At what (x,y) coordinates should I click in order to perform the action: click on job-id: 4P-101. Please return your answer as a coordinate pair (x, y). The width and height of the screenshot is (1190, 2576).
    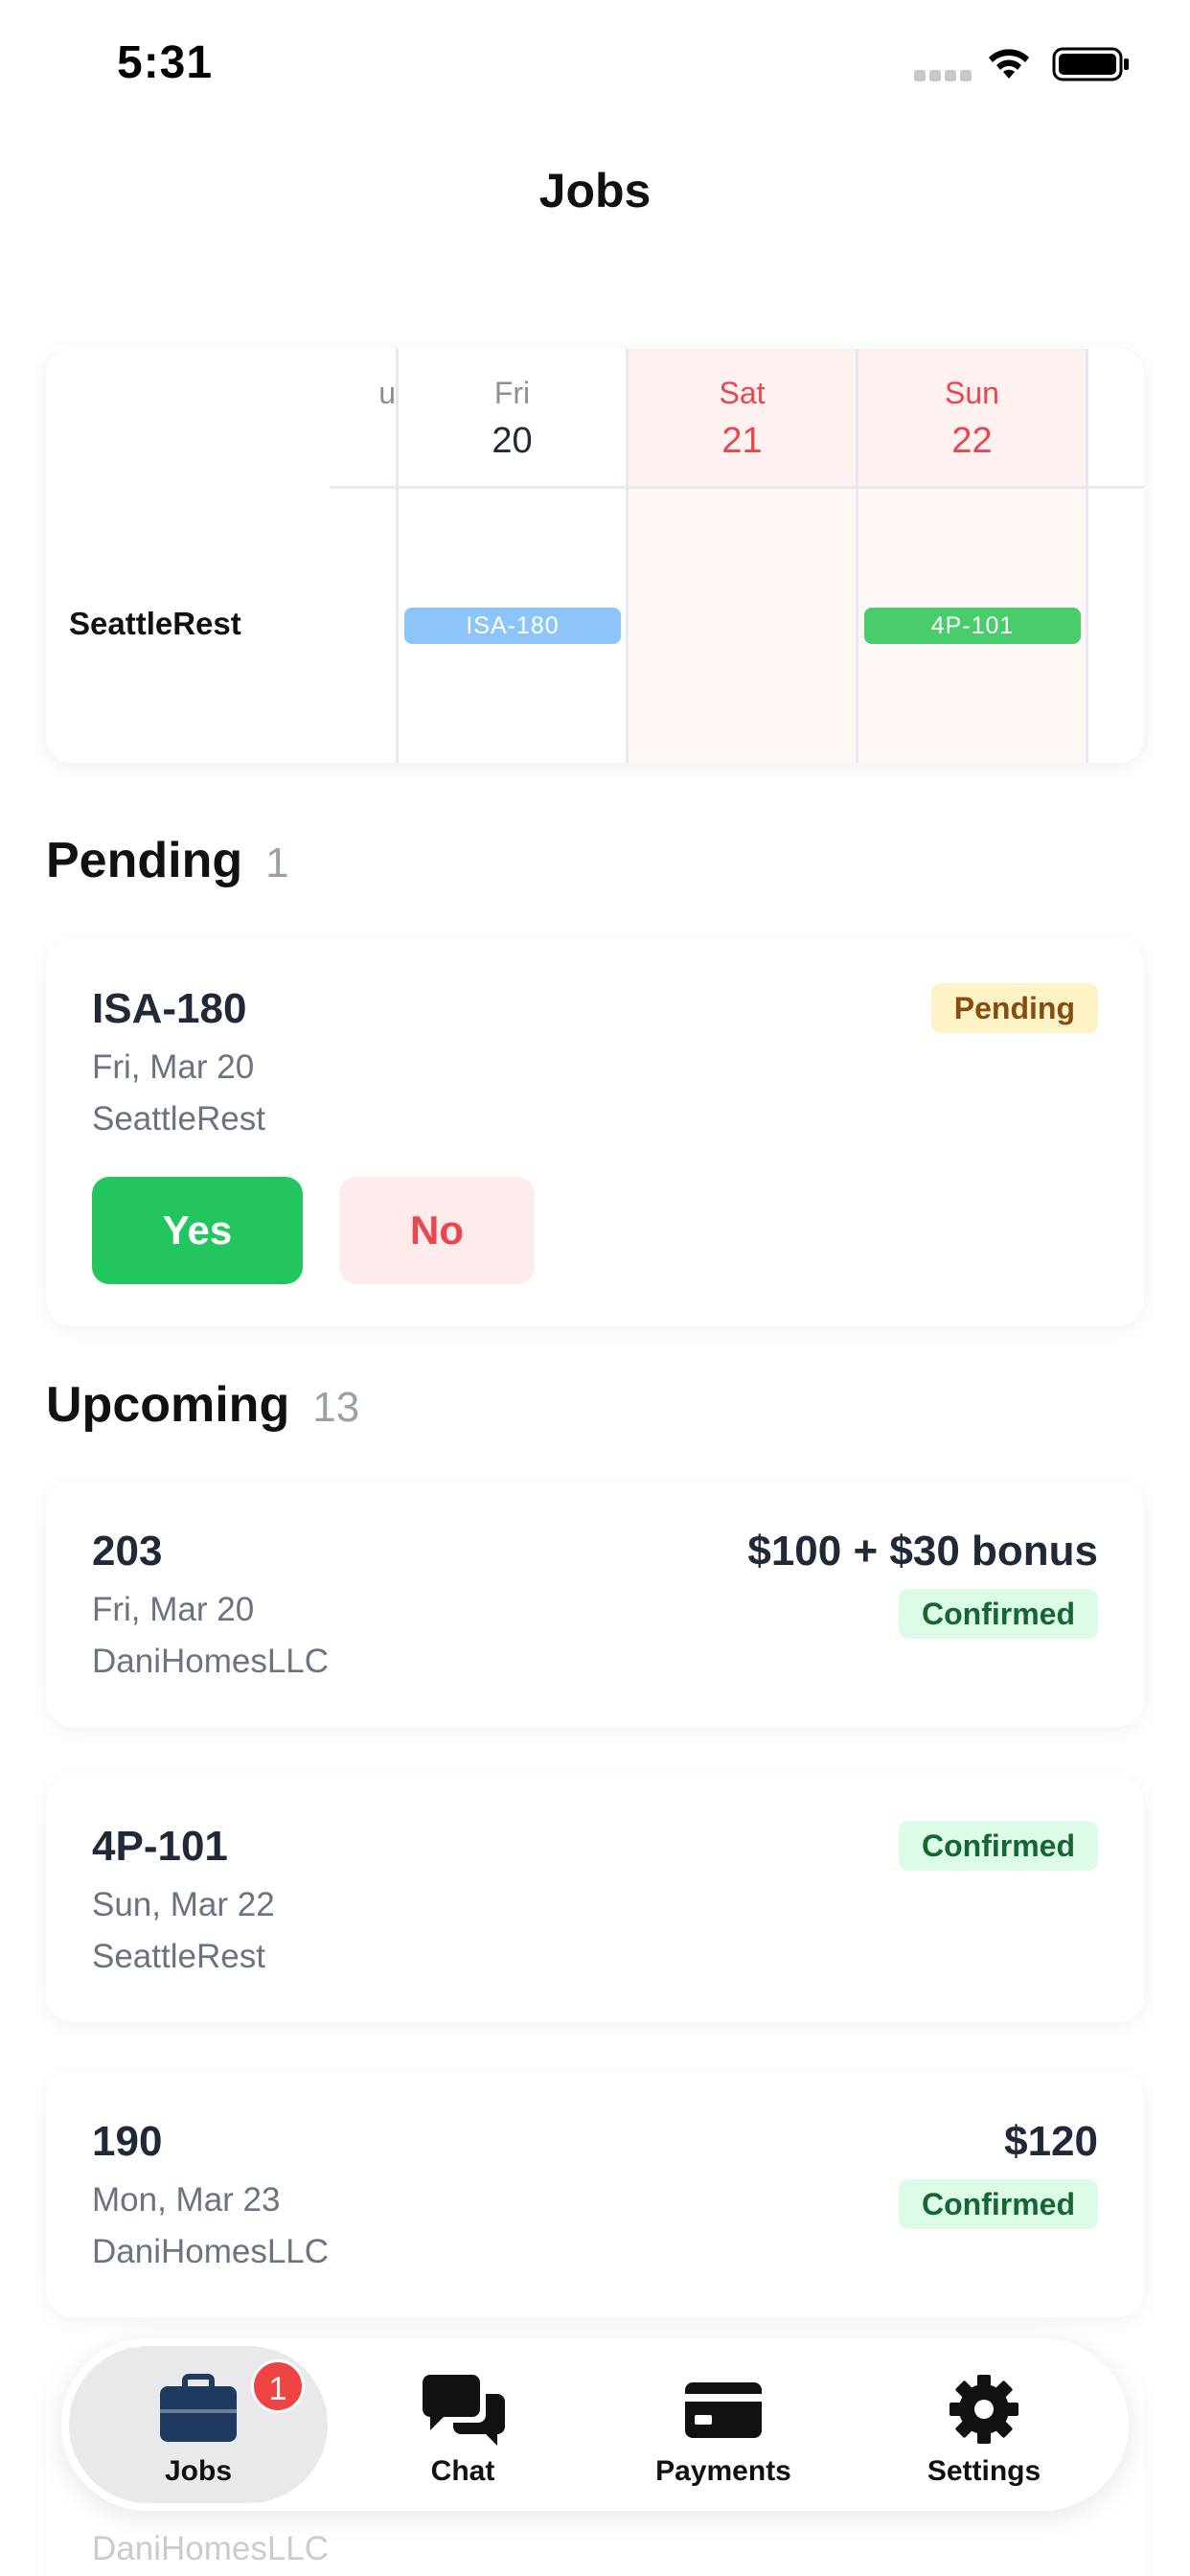
    Looking at the image, I should click on (160, 1846).